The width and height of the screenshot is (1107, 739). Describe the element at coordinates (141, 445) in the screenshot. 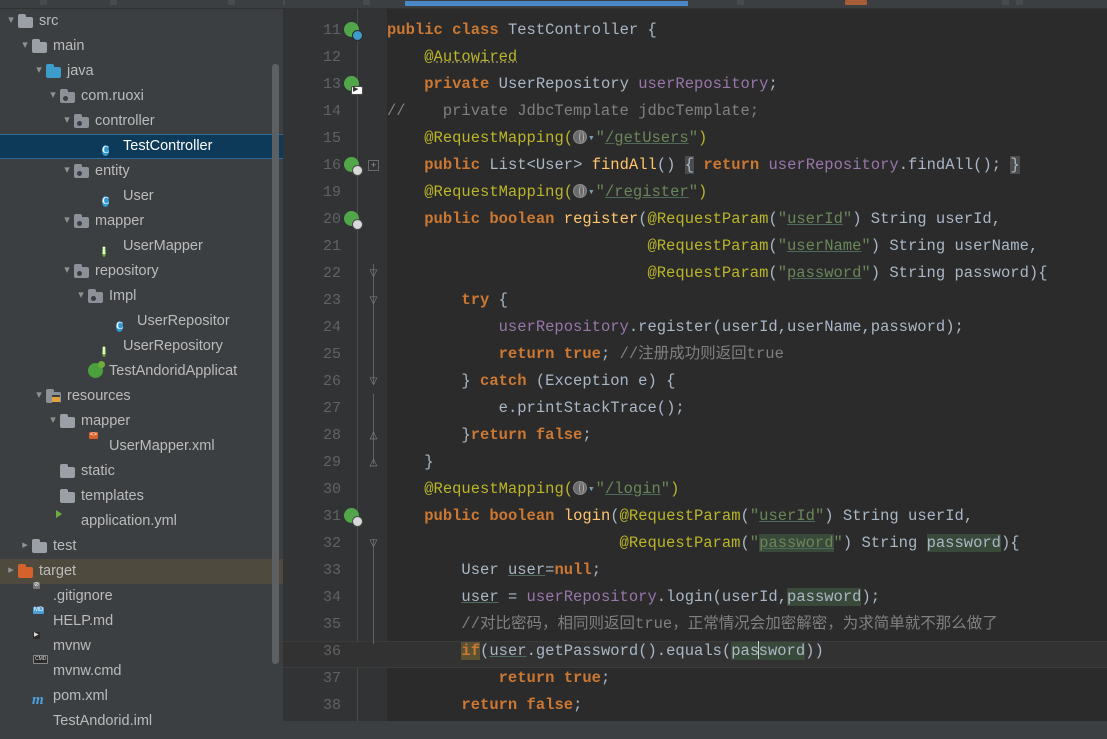

I see `tree-item-usermapper-xml: <> UserMapper.xml` at that location.